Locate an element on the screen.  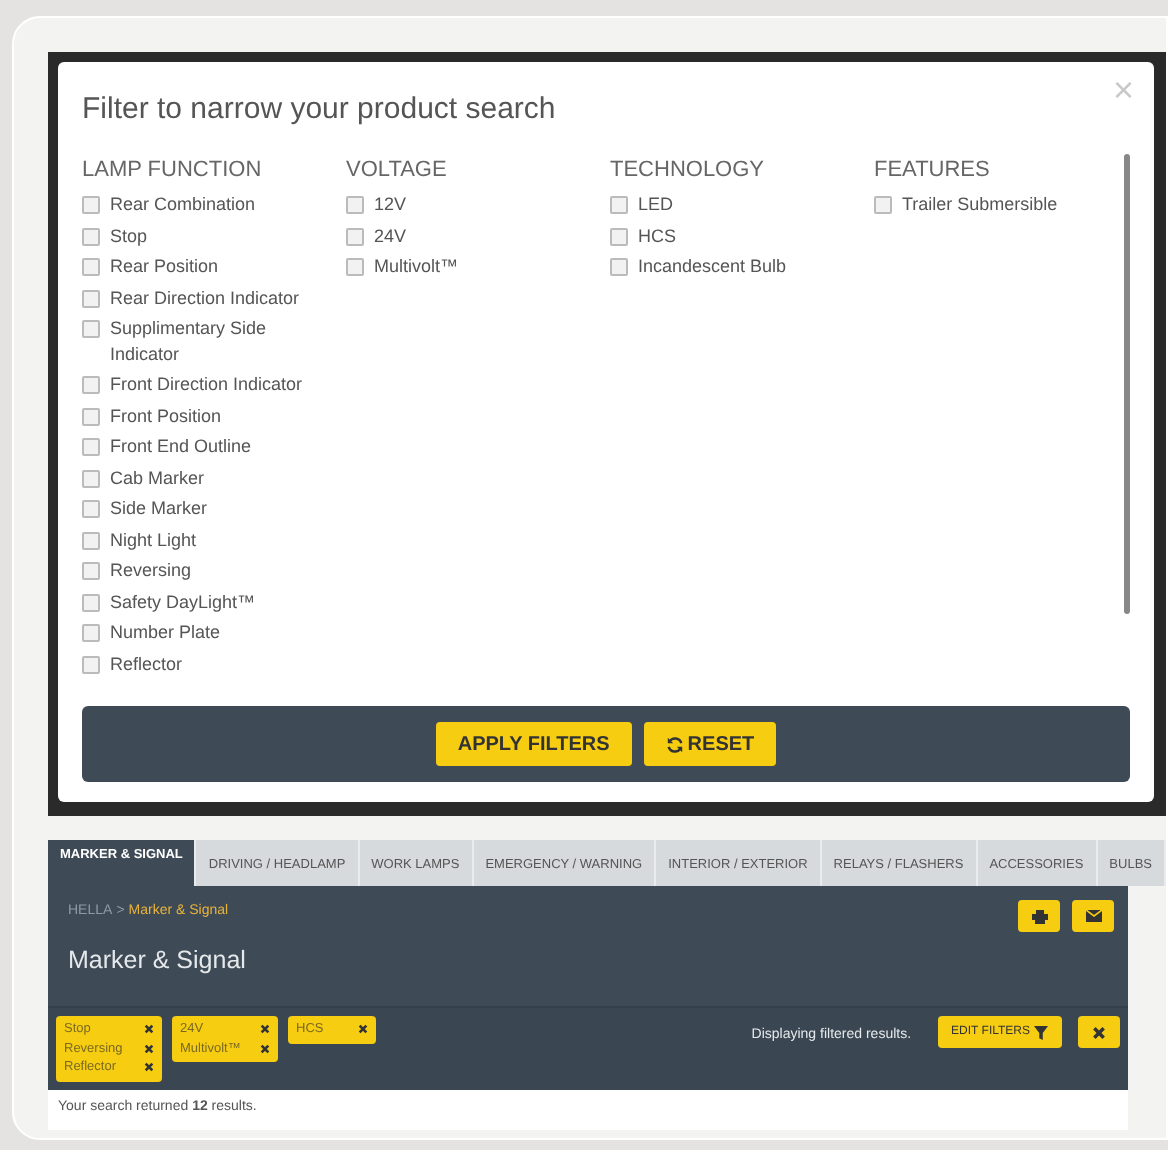
checkbox-label: Incandescent Bulb is located at coordinates (713, 266).